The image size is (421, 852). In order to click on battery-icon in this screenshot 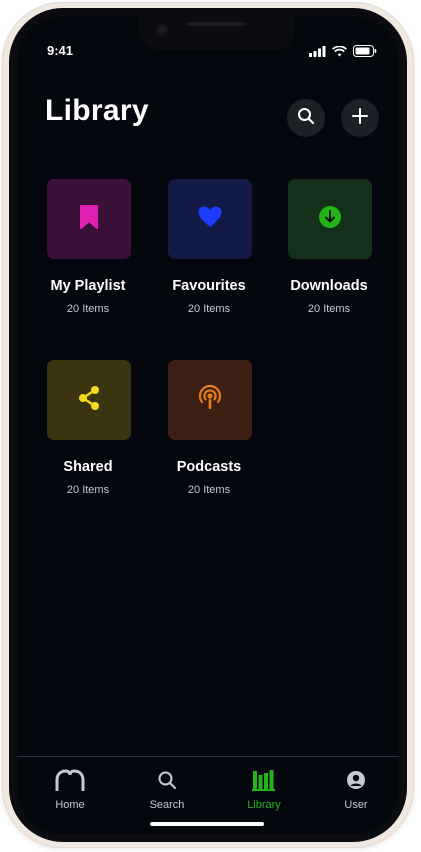, I will do `click(365, 53)`.